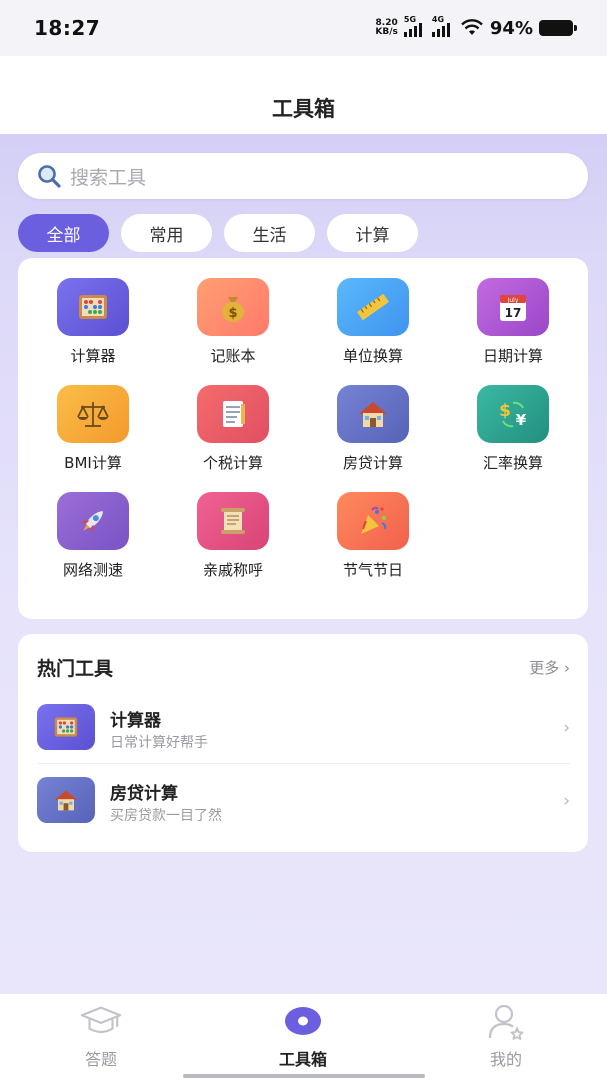 The height and width of the screenshot is (1080, 607). What do you see at coordinates (303, 734) in the screenshot?
I see `hot-item-calculator: 计算器 日常计算好帮手 ›` at bounding box center [303, 734].